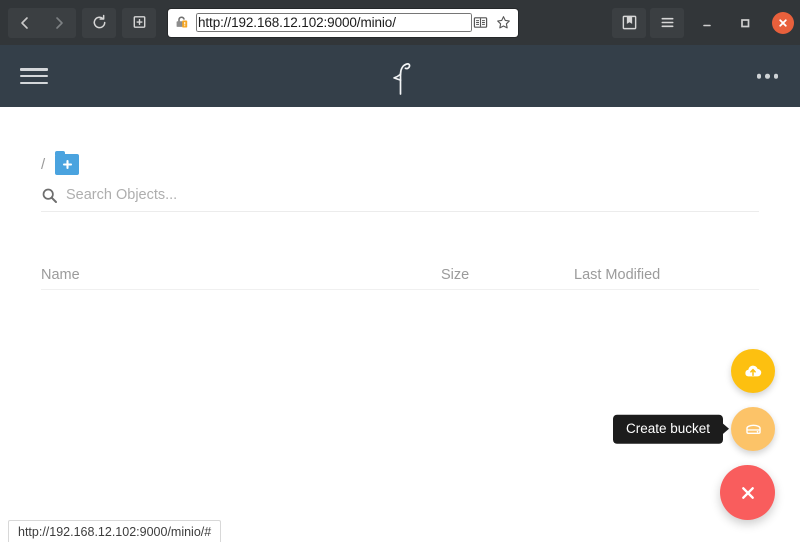 This screenshot has height=542, width=800. What do you see at coordinates (400, 141) in the screenshot?
I see `breadcrumb: /` at bounding box center [400, 141].